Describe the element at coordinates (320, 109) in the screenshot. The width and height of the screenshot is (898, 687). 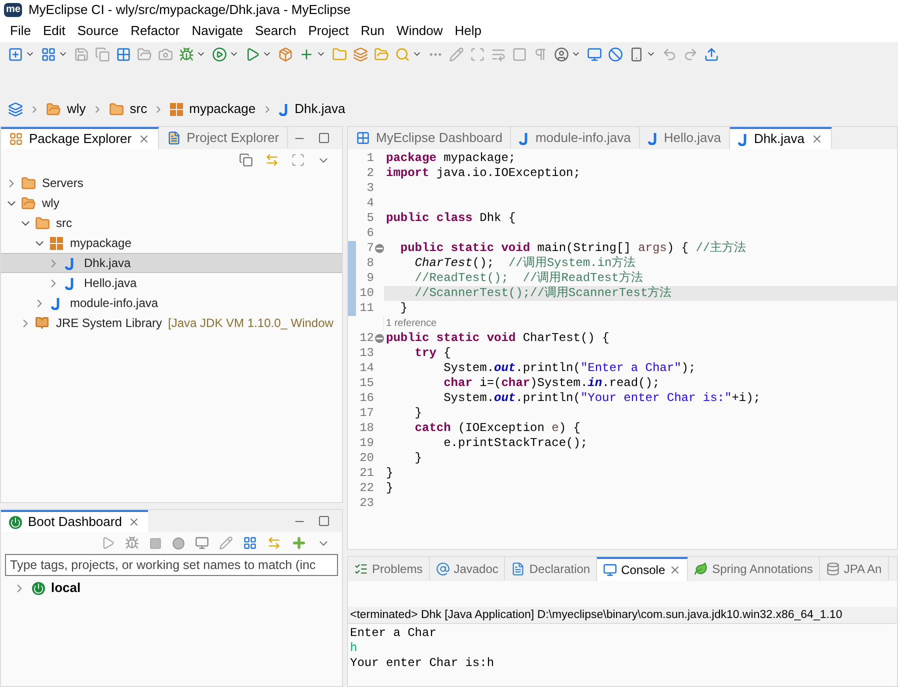
I see `breadcrumb-item: Dhk.java` at that location.